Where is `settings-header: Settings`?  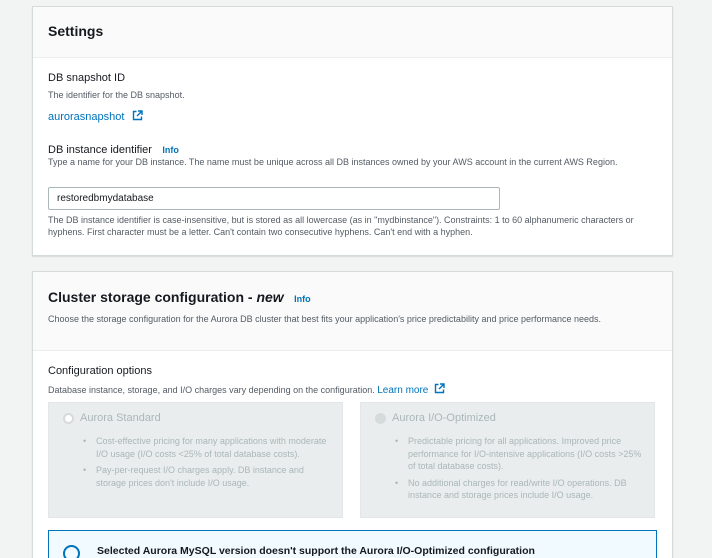 settings-header: Settings is located at coordinates (352, 32).